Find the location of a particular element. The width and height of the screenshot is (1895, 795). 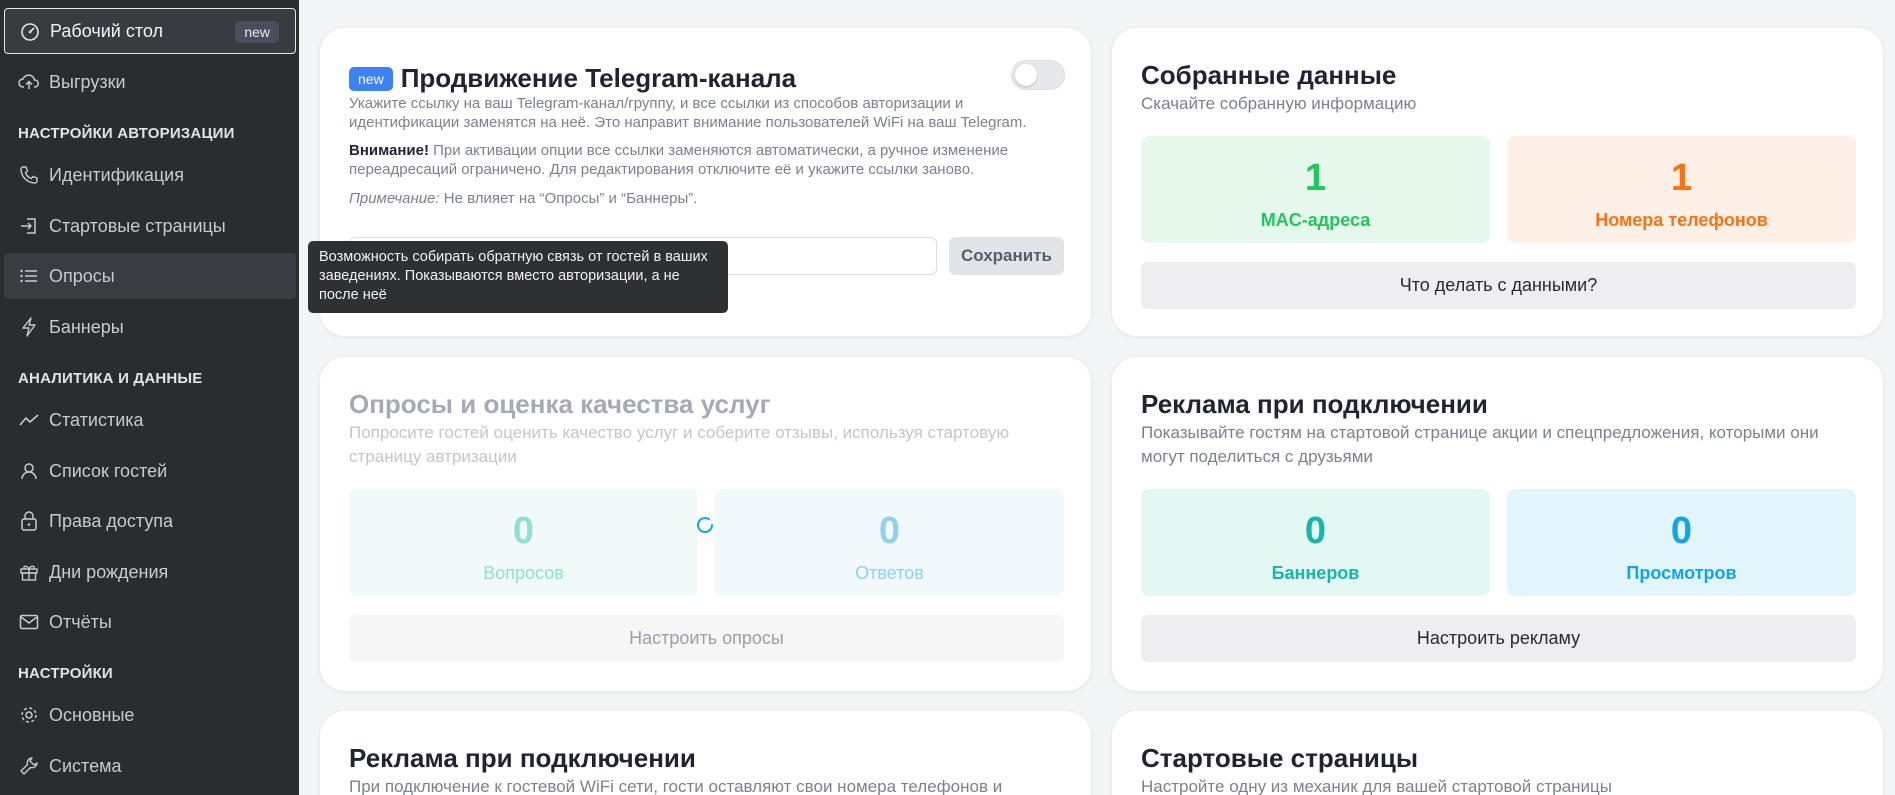

list-icon is located at coordinates (29, 276).